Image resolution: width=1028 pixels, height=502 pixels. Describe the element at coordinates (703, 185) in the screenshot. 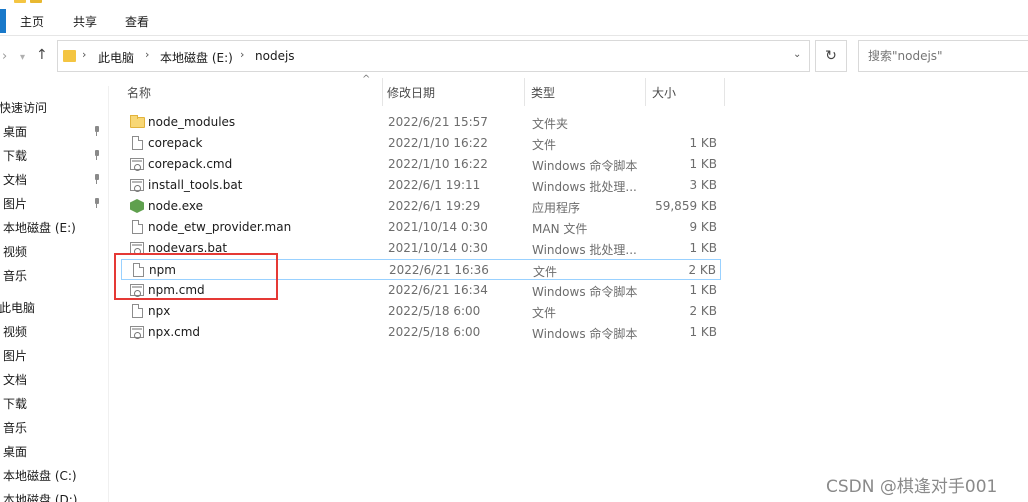

I see `file-size: 3 KB` at that location.